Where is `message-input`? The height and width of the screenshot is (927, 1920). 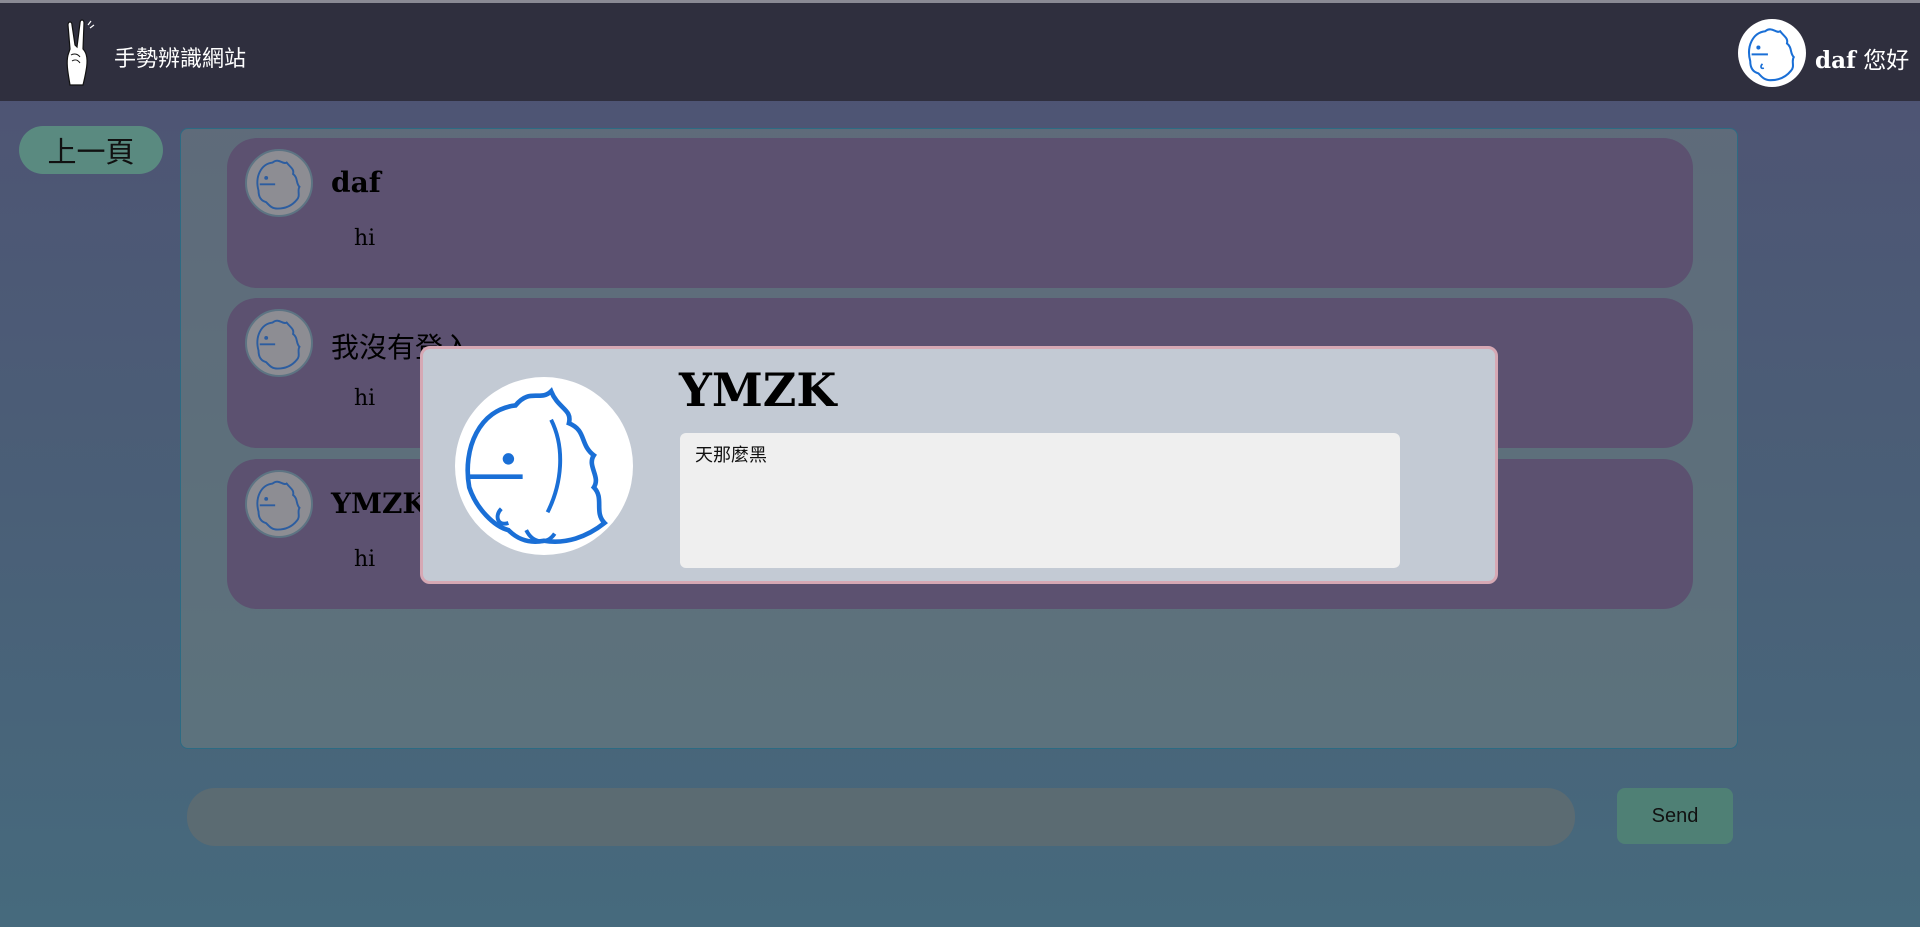 message-input is located at coordinates (881, 817).